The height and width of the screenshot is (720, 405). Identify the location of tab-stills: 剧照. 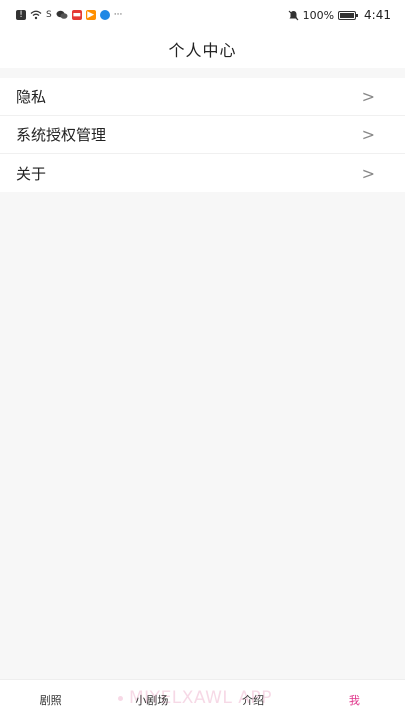
(50, 700).